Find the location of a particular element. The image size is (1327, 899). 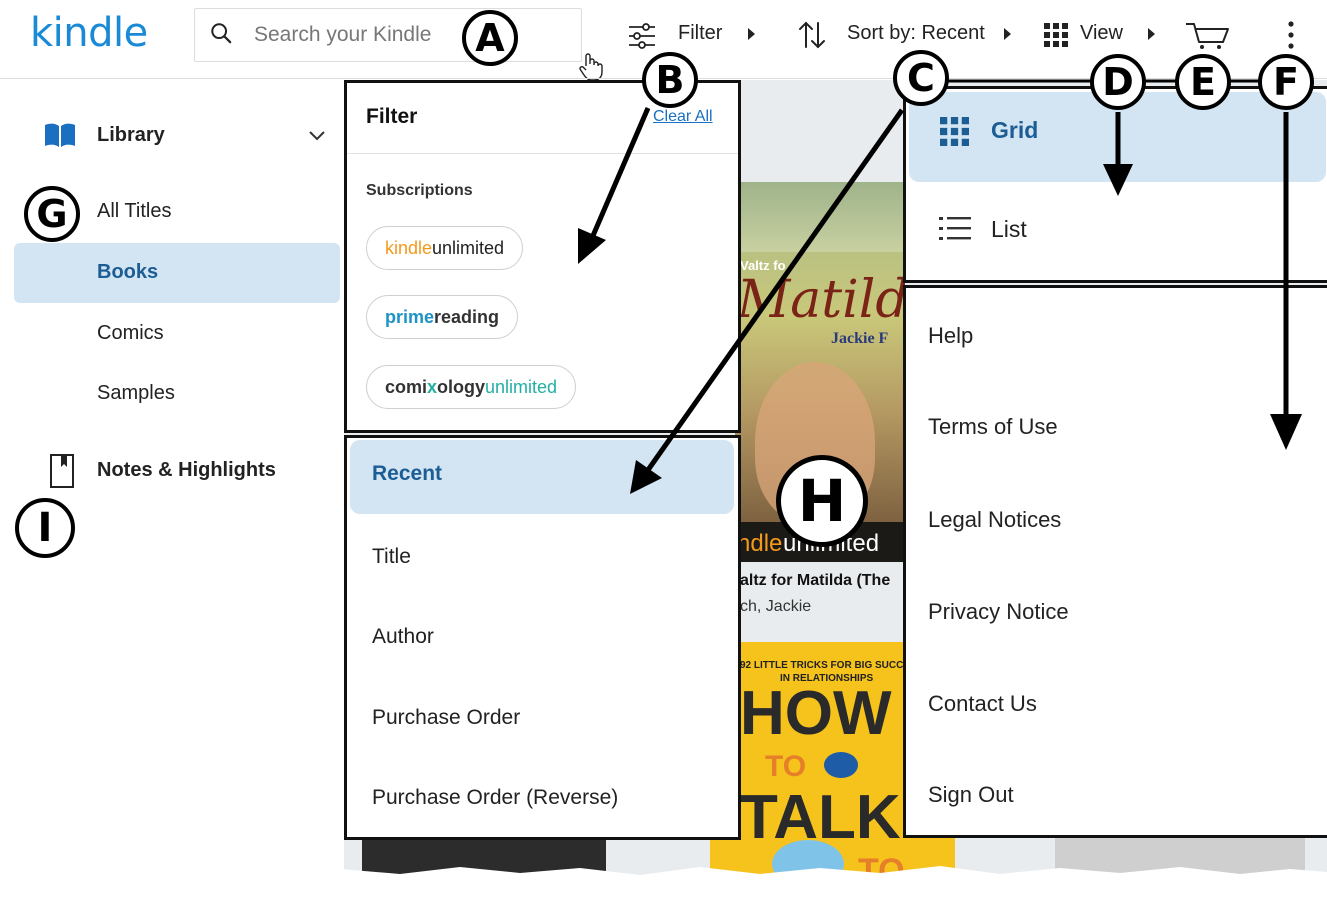

filter-button: Filter is located at coordinates (700, 33).